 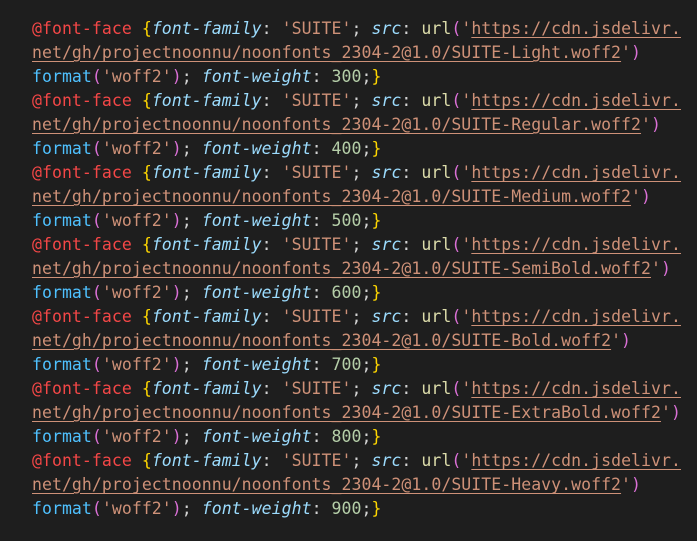 I want to click on code-line-3: format('woff2'); font-weight: 700;}, so click(x=364, y=365).